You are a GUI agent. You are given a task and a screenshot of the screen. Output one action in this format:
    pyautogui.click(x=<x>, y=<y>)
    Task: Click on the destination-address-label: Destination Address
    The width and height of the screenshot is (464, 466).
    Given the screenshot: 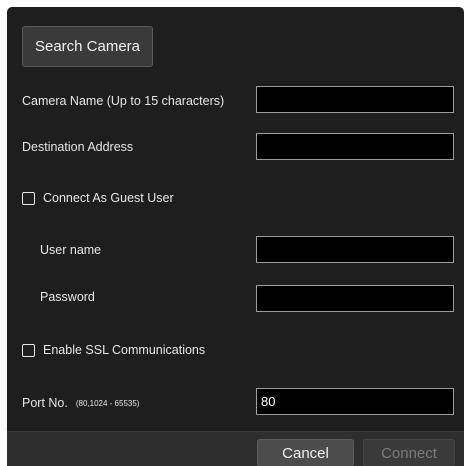 What is the action you would take?
    pyautogui.click(x=78, y=147)
    